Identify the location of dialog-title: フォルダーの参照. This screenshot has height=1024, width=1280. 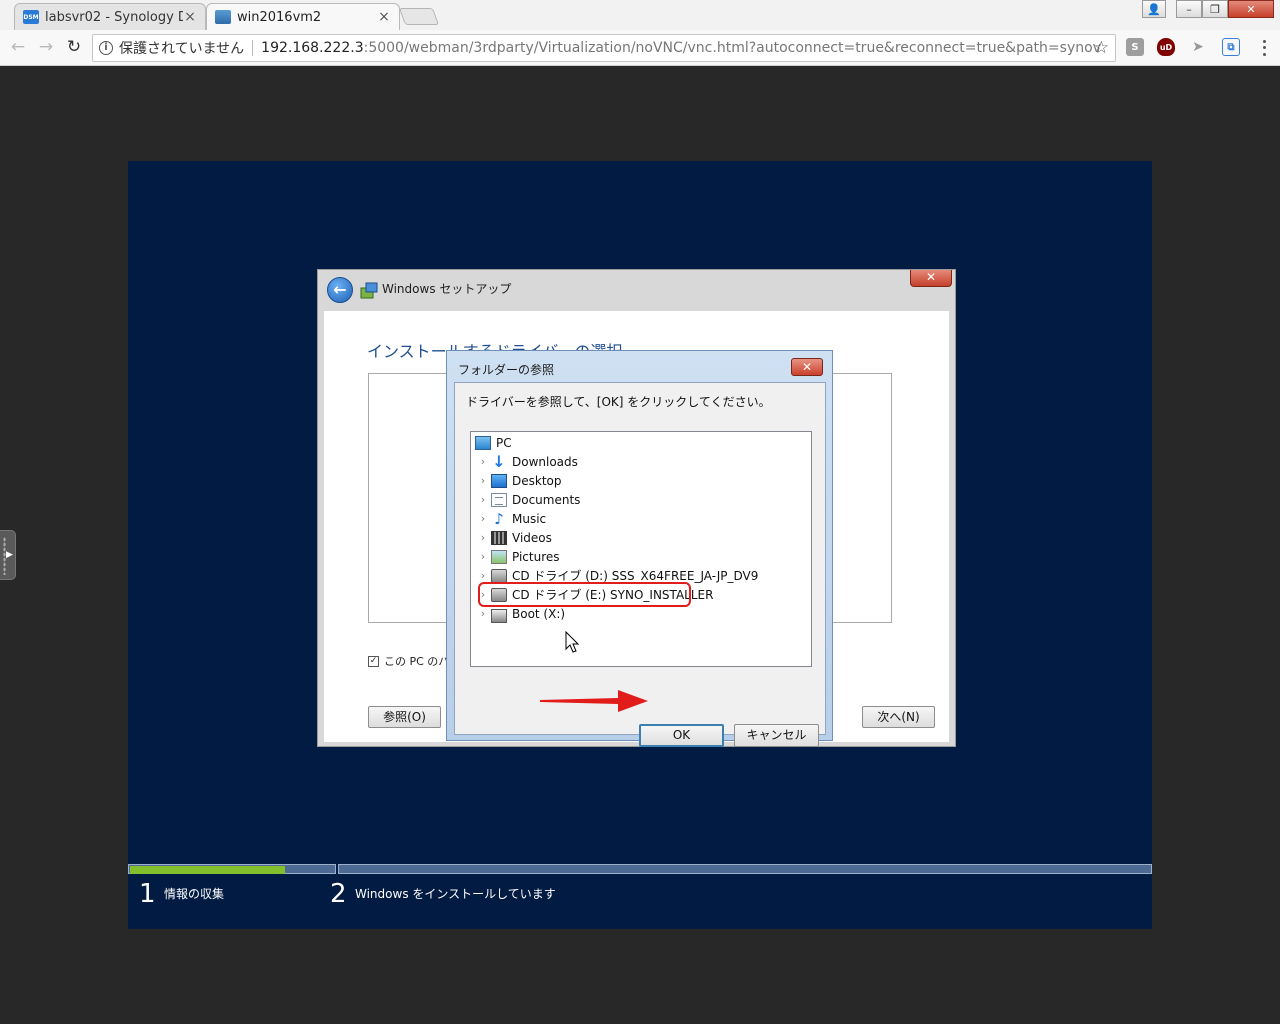
(506, 370).